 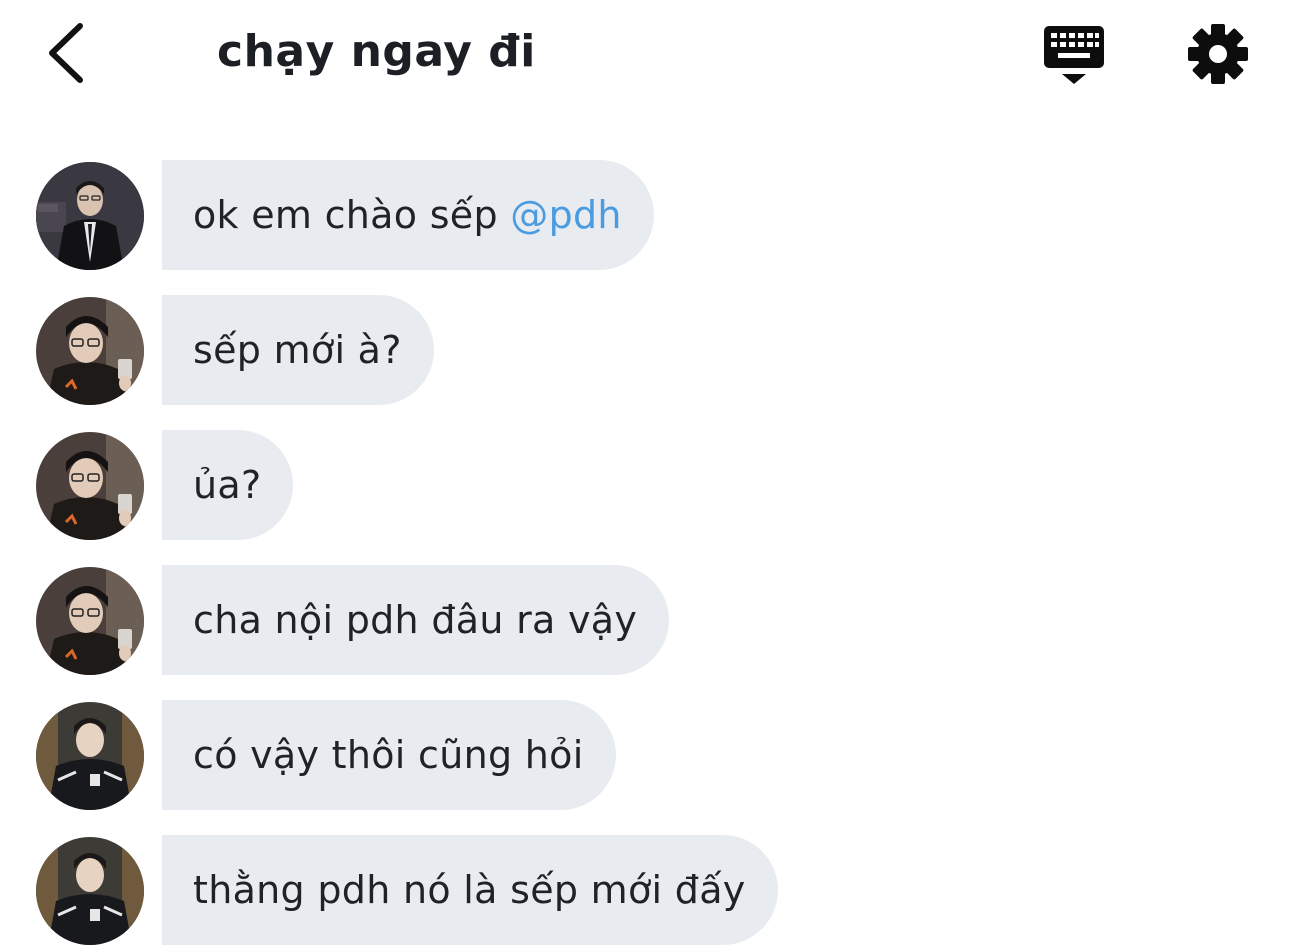 What do you see at coordinates (636, 755) in the screenshot?
I see `message-row: có vậy thôi cũng hỏi` at bounding box center [636, 755].